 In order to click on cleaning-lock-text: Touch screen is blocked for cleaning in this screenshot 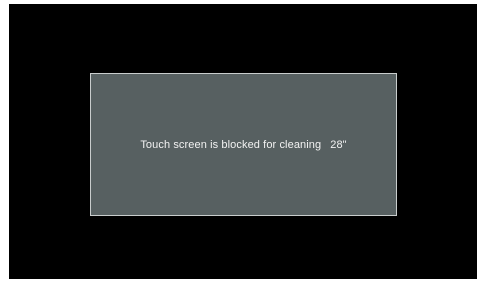, I will do `click(231, 144)`.